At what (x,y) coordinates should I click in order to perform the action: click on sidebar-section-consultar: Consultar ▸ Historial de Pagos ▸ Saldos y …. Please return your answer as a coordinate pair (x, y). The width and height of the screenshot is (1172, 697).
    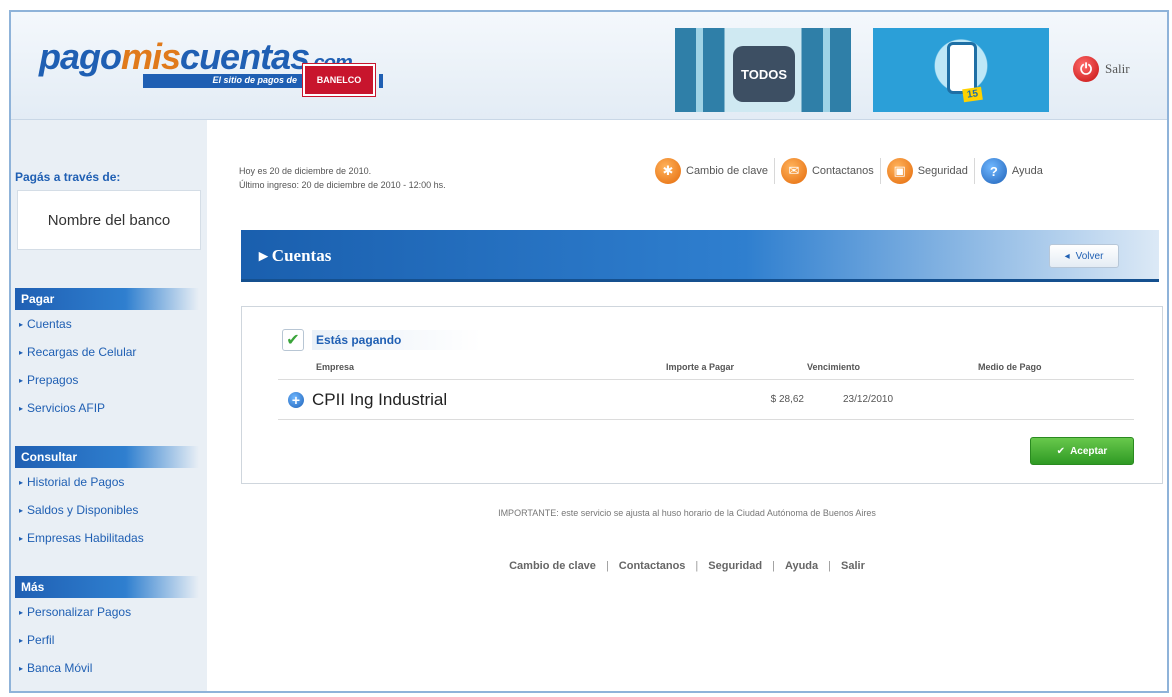
    Looking at the image, I should click on (107, 499).